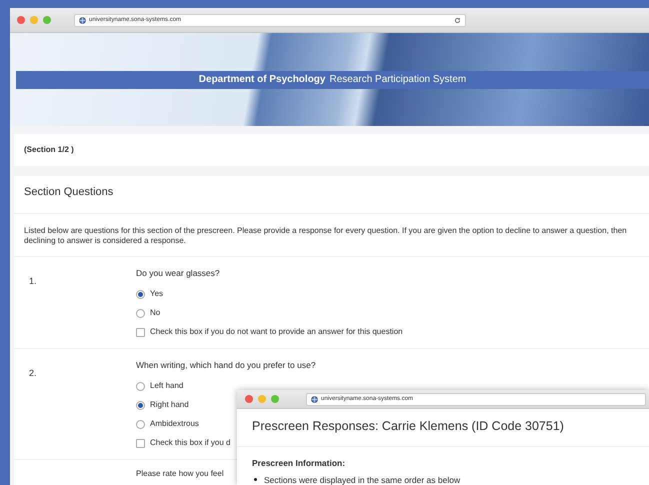  What do you see at coordinates (331, 195) in the screenshot?
I see `section-heading: Section Questions` at bounding box center [331, 195].